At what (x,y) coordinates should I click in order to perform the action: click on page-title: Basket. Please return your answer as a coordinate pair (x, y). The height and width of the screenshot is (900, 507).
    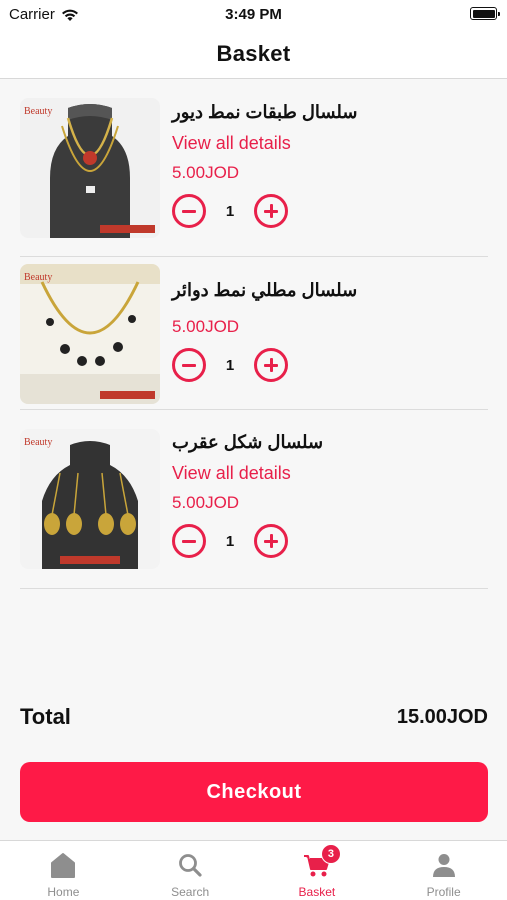
    Looking at the image, I should click on (253, 53).